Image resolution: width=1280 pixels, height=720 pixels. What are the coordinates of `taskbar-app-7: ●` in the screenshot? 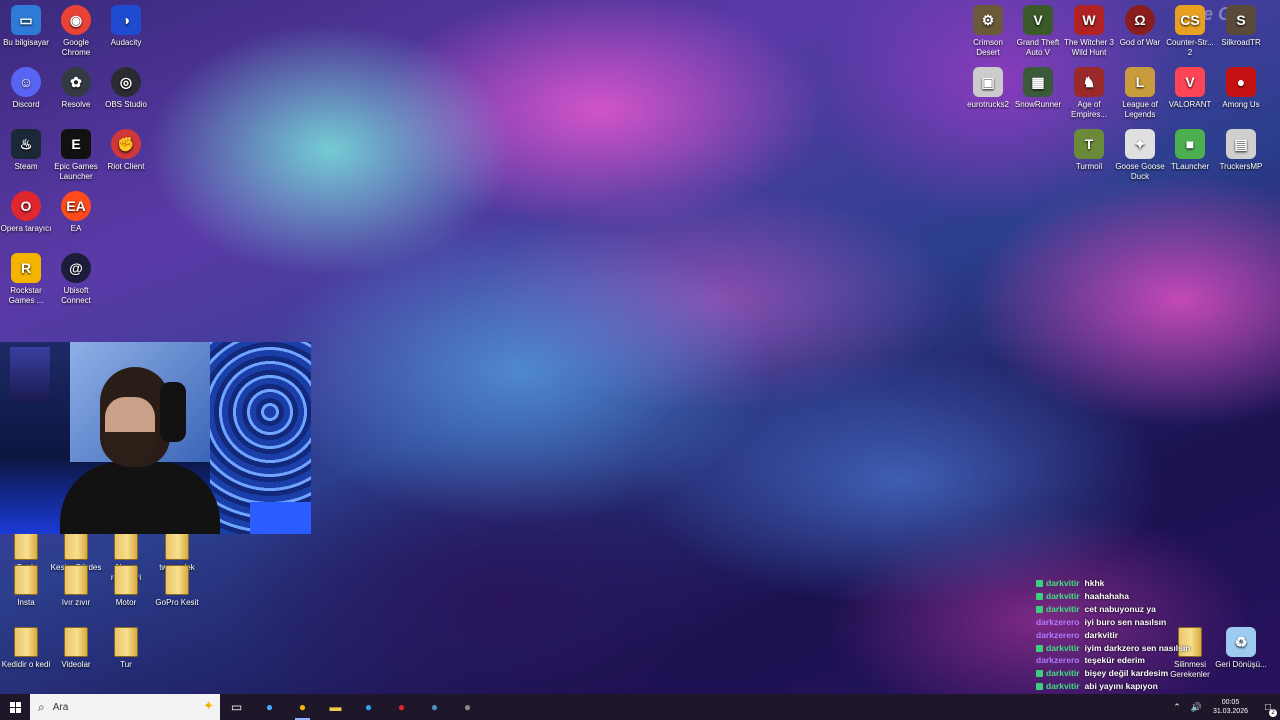 It's located at (467, 707).